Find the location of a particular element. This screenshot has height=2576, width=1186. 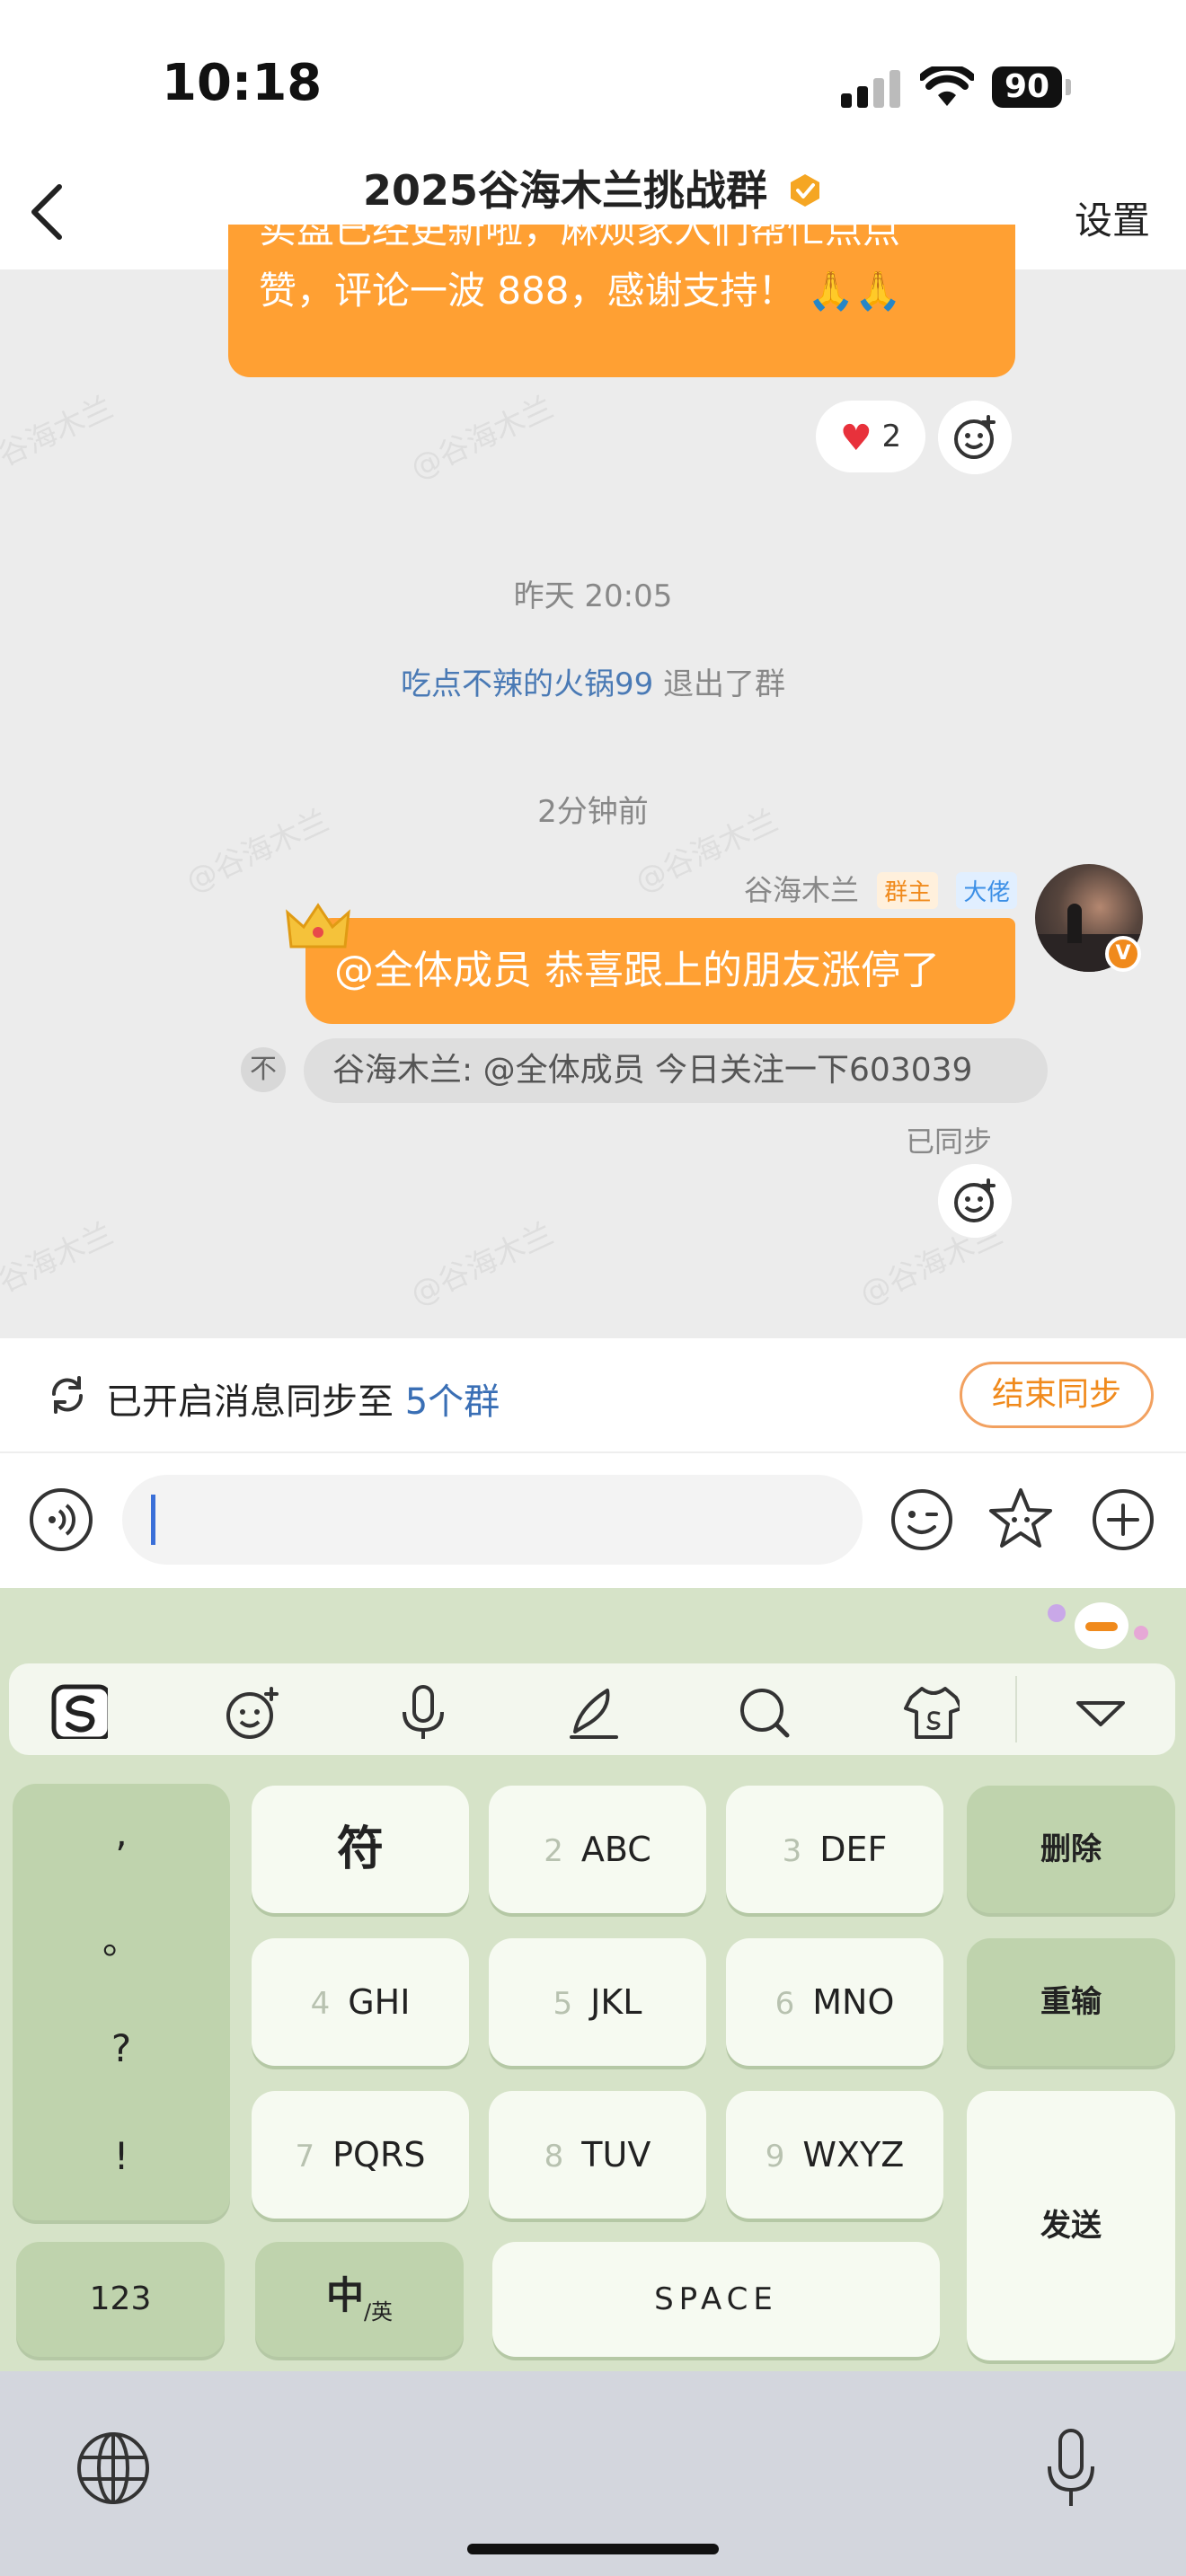

heart-icon: ♥ is located at coordinates (855, 438).